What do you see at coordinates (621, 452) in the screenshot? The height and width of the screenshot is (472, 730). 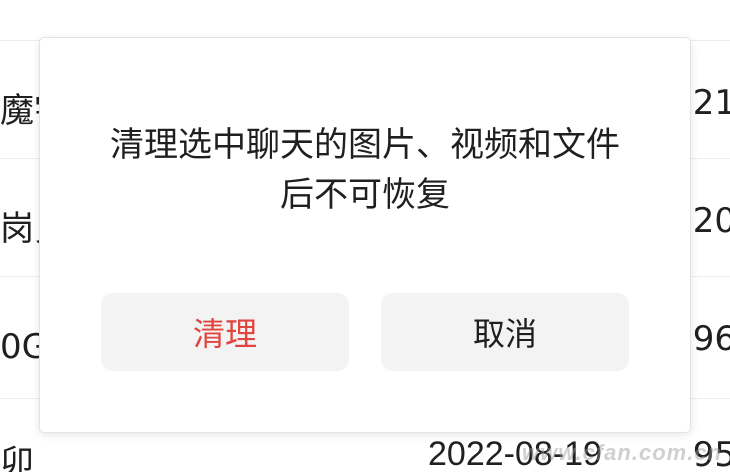 I see `watermark: www.cfan.com.cn` at bounding box center [621, 452].